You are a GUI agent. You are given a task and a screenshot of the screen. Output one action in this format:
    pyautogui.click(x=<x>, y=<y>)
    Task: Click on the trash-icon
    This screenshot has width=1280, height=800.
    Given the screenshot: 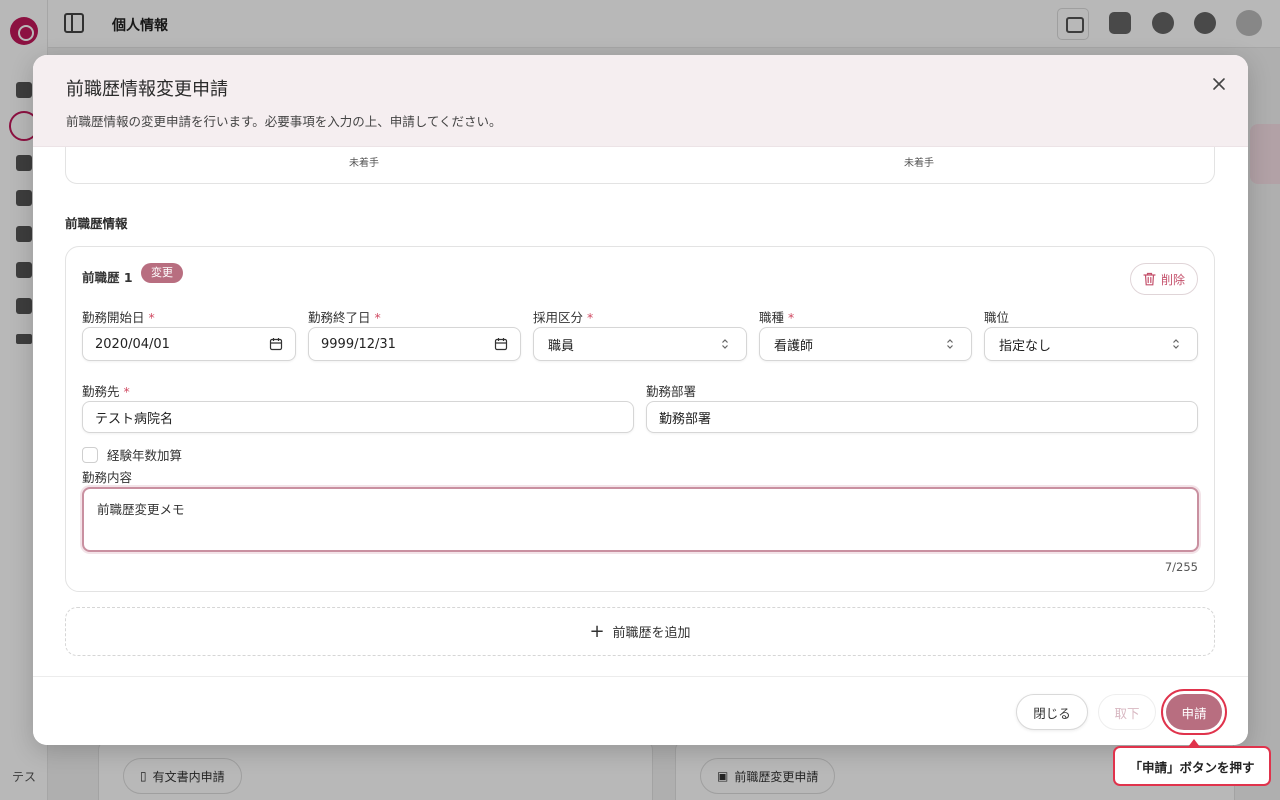 What is the action you would take?
    pyautogui.click(x=1149, y=279)
    